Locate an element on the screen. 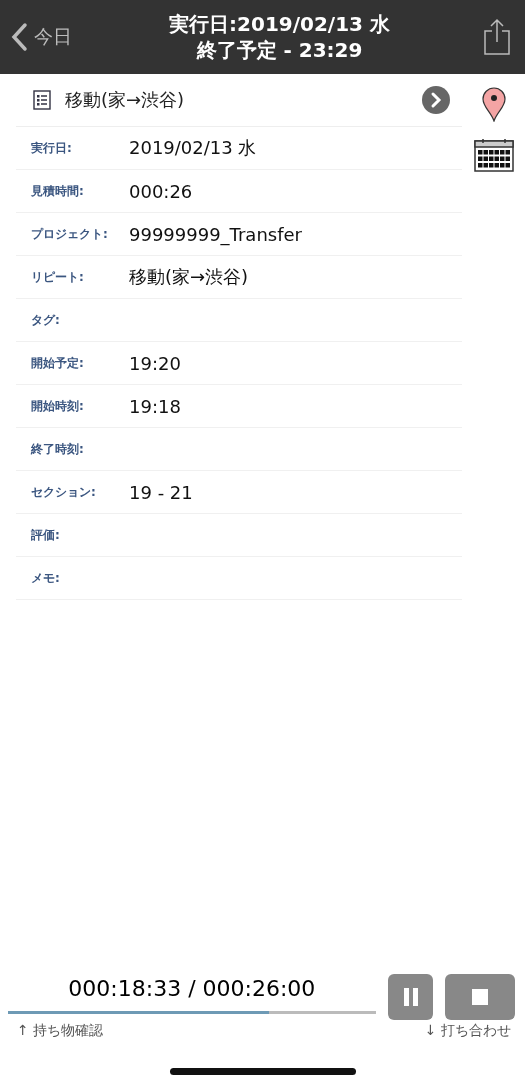  field-value: 000:26 is located at coordinates (161, 191).